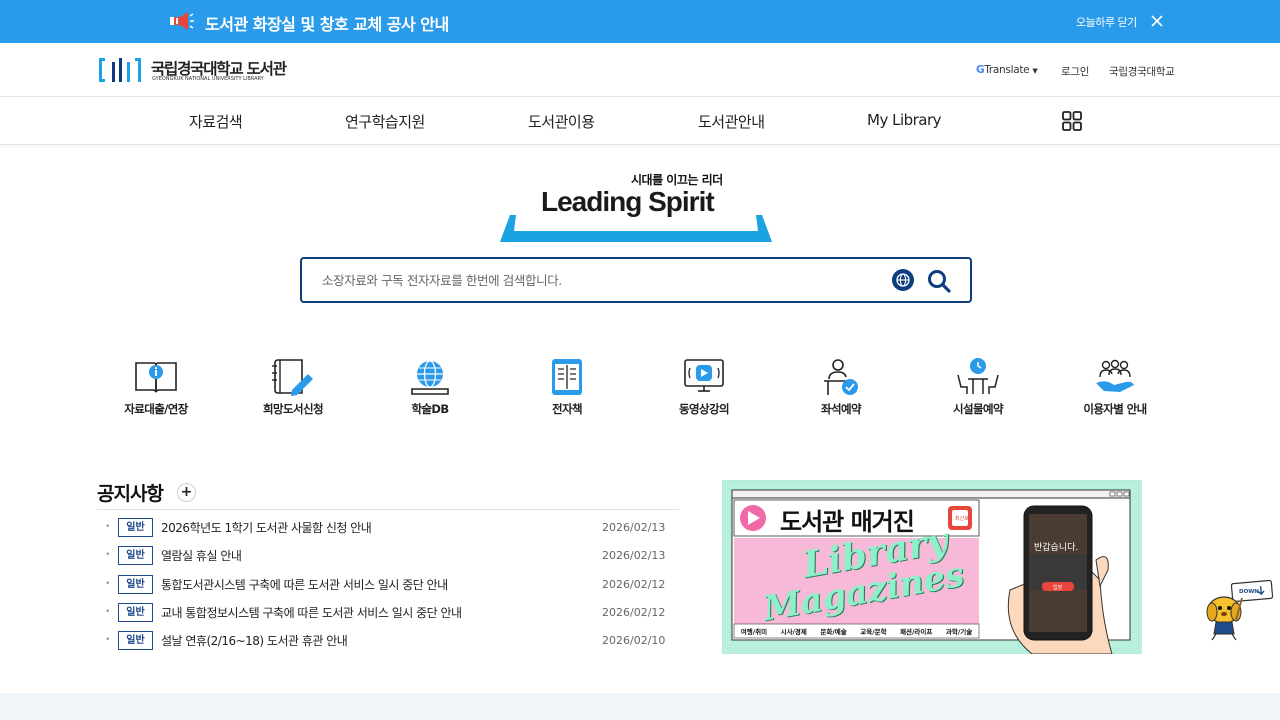 This screenshot has width=1280, height=720. Describe the element at coordinates (873, 632) in the screenshot. I see `magazine-category: 교육/문학` at that location.